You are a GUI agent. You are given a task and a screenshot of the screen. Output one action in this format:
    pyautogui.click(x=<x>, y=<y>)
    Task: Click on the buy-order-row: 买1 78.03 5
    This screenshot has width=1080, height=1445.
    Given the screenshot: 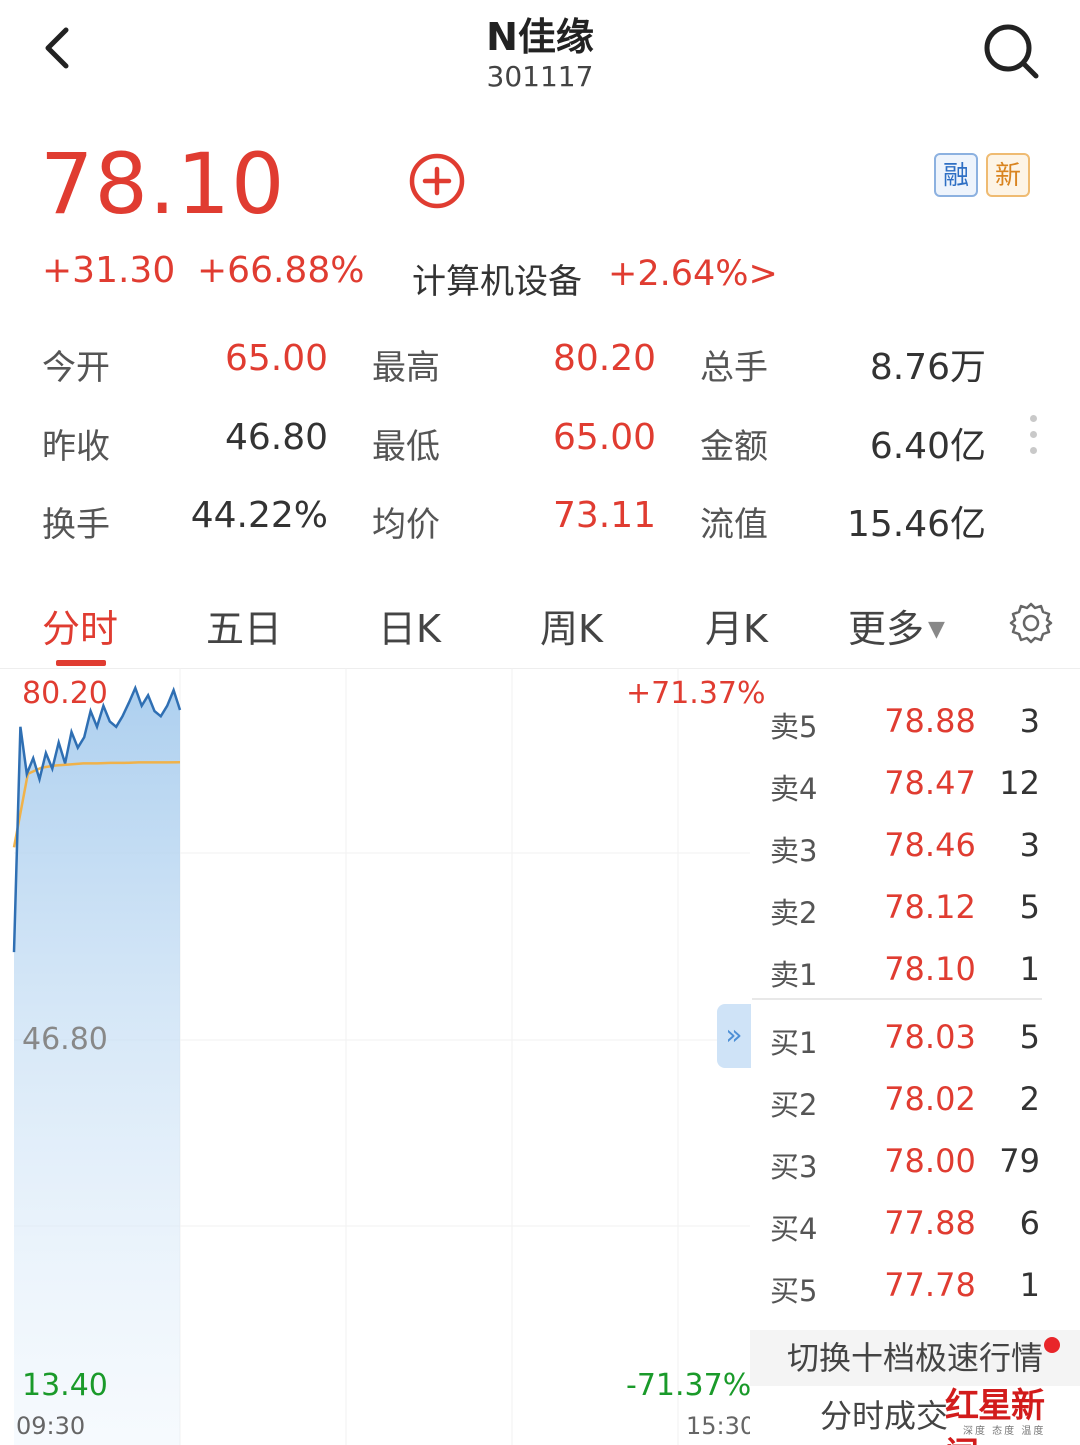 What is the action you would take?
    pyautogui.click(x=915, y=1036)
    